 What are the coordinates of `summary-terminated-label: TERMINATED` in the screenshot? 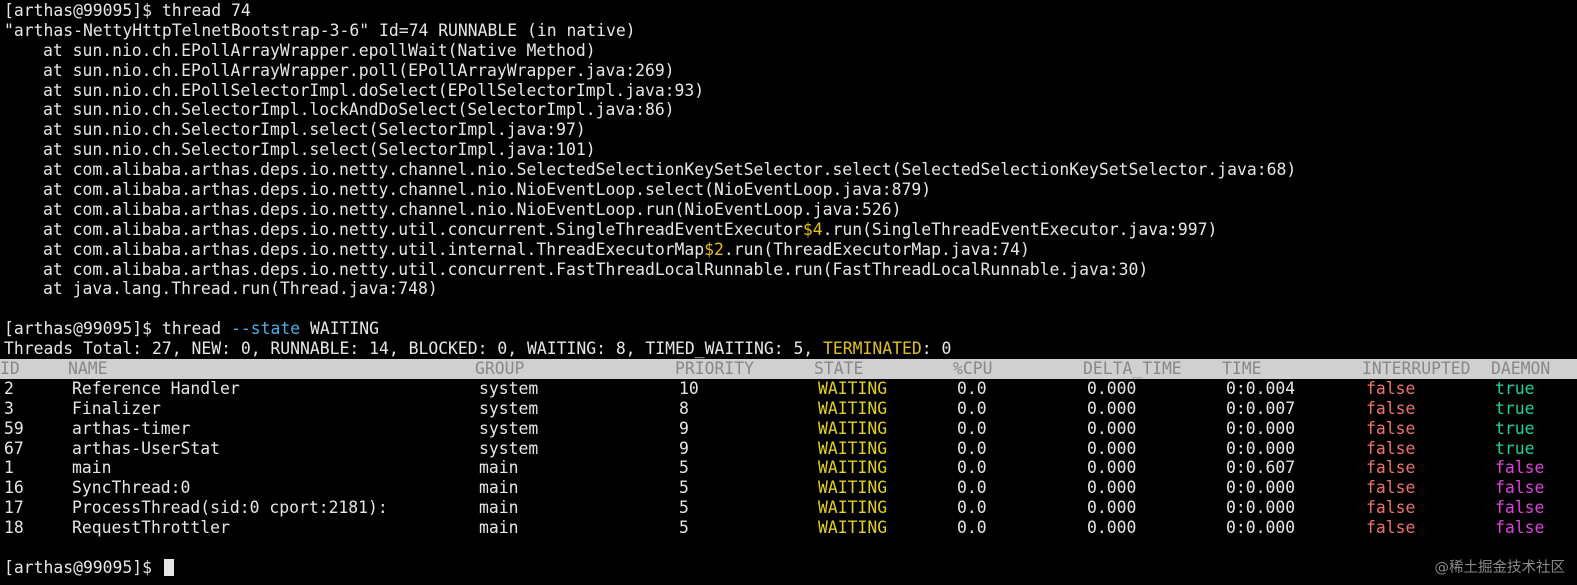 It's located at (872, 349).